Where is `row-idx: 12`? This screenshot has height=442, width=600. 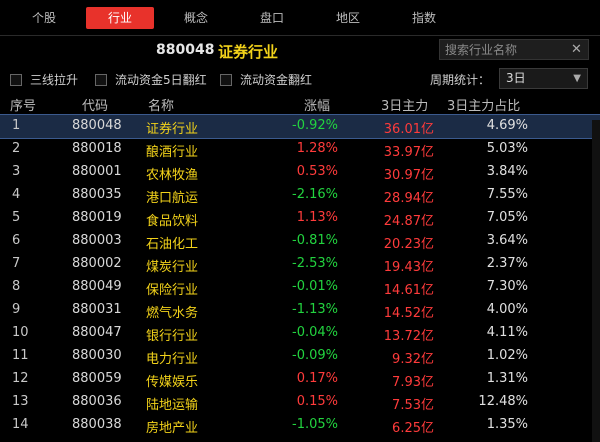 row-idx: 12 is located at coordinates (20, 378).